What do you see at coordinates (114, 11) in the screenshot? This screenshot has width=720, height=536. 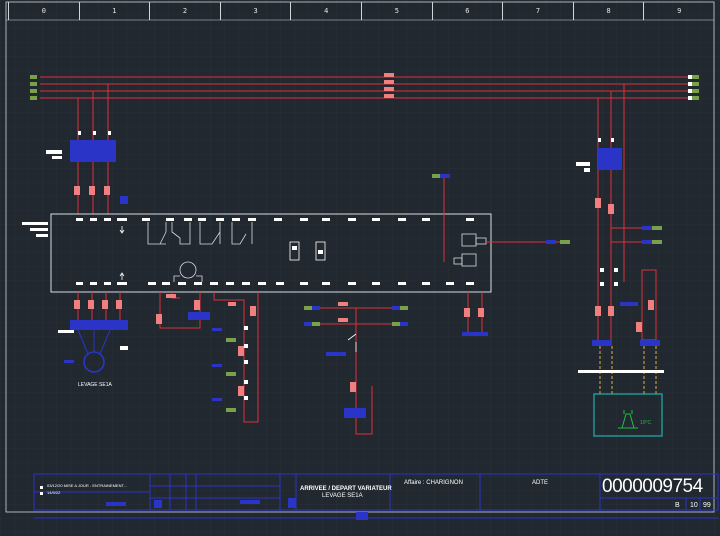 I see `ruler-column-1: 1` at bounding box center [114, 11].